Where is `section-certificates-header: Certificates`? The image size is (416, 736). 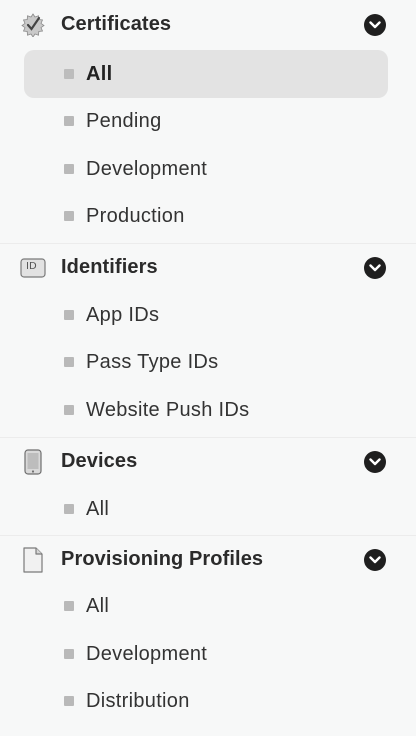
section-certificates-header: Certificates is located at coordinates (208, 24).